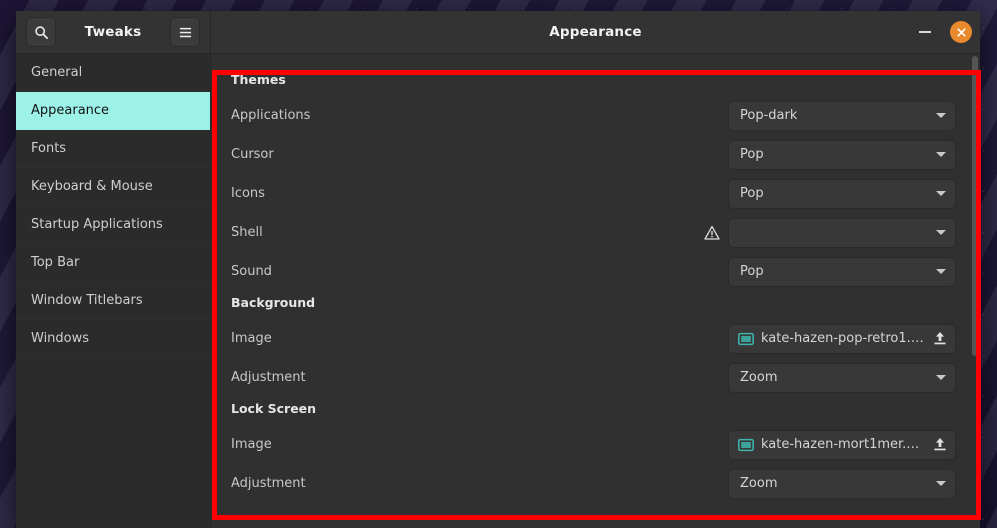  Describe the element at coordinates (57, 72) in the screenshot. I see `sidebar-item-label: General` at that location.